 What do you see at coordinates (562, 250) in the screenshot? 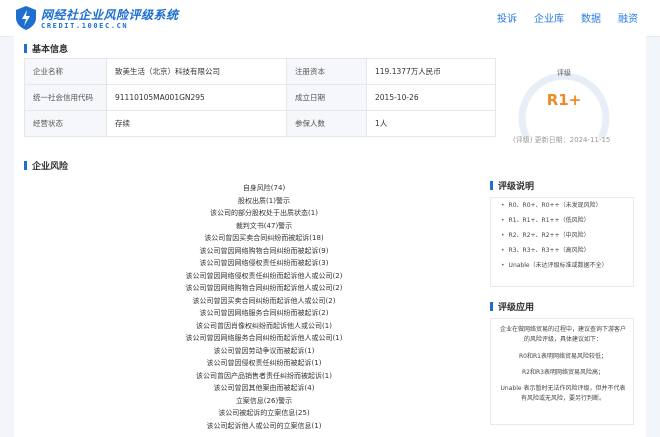
I see `list-item: R3、R3+、R3++（高风险）` at bounding box center [562, 250].